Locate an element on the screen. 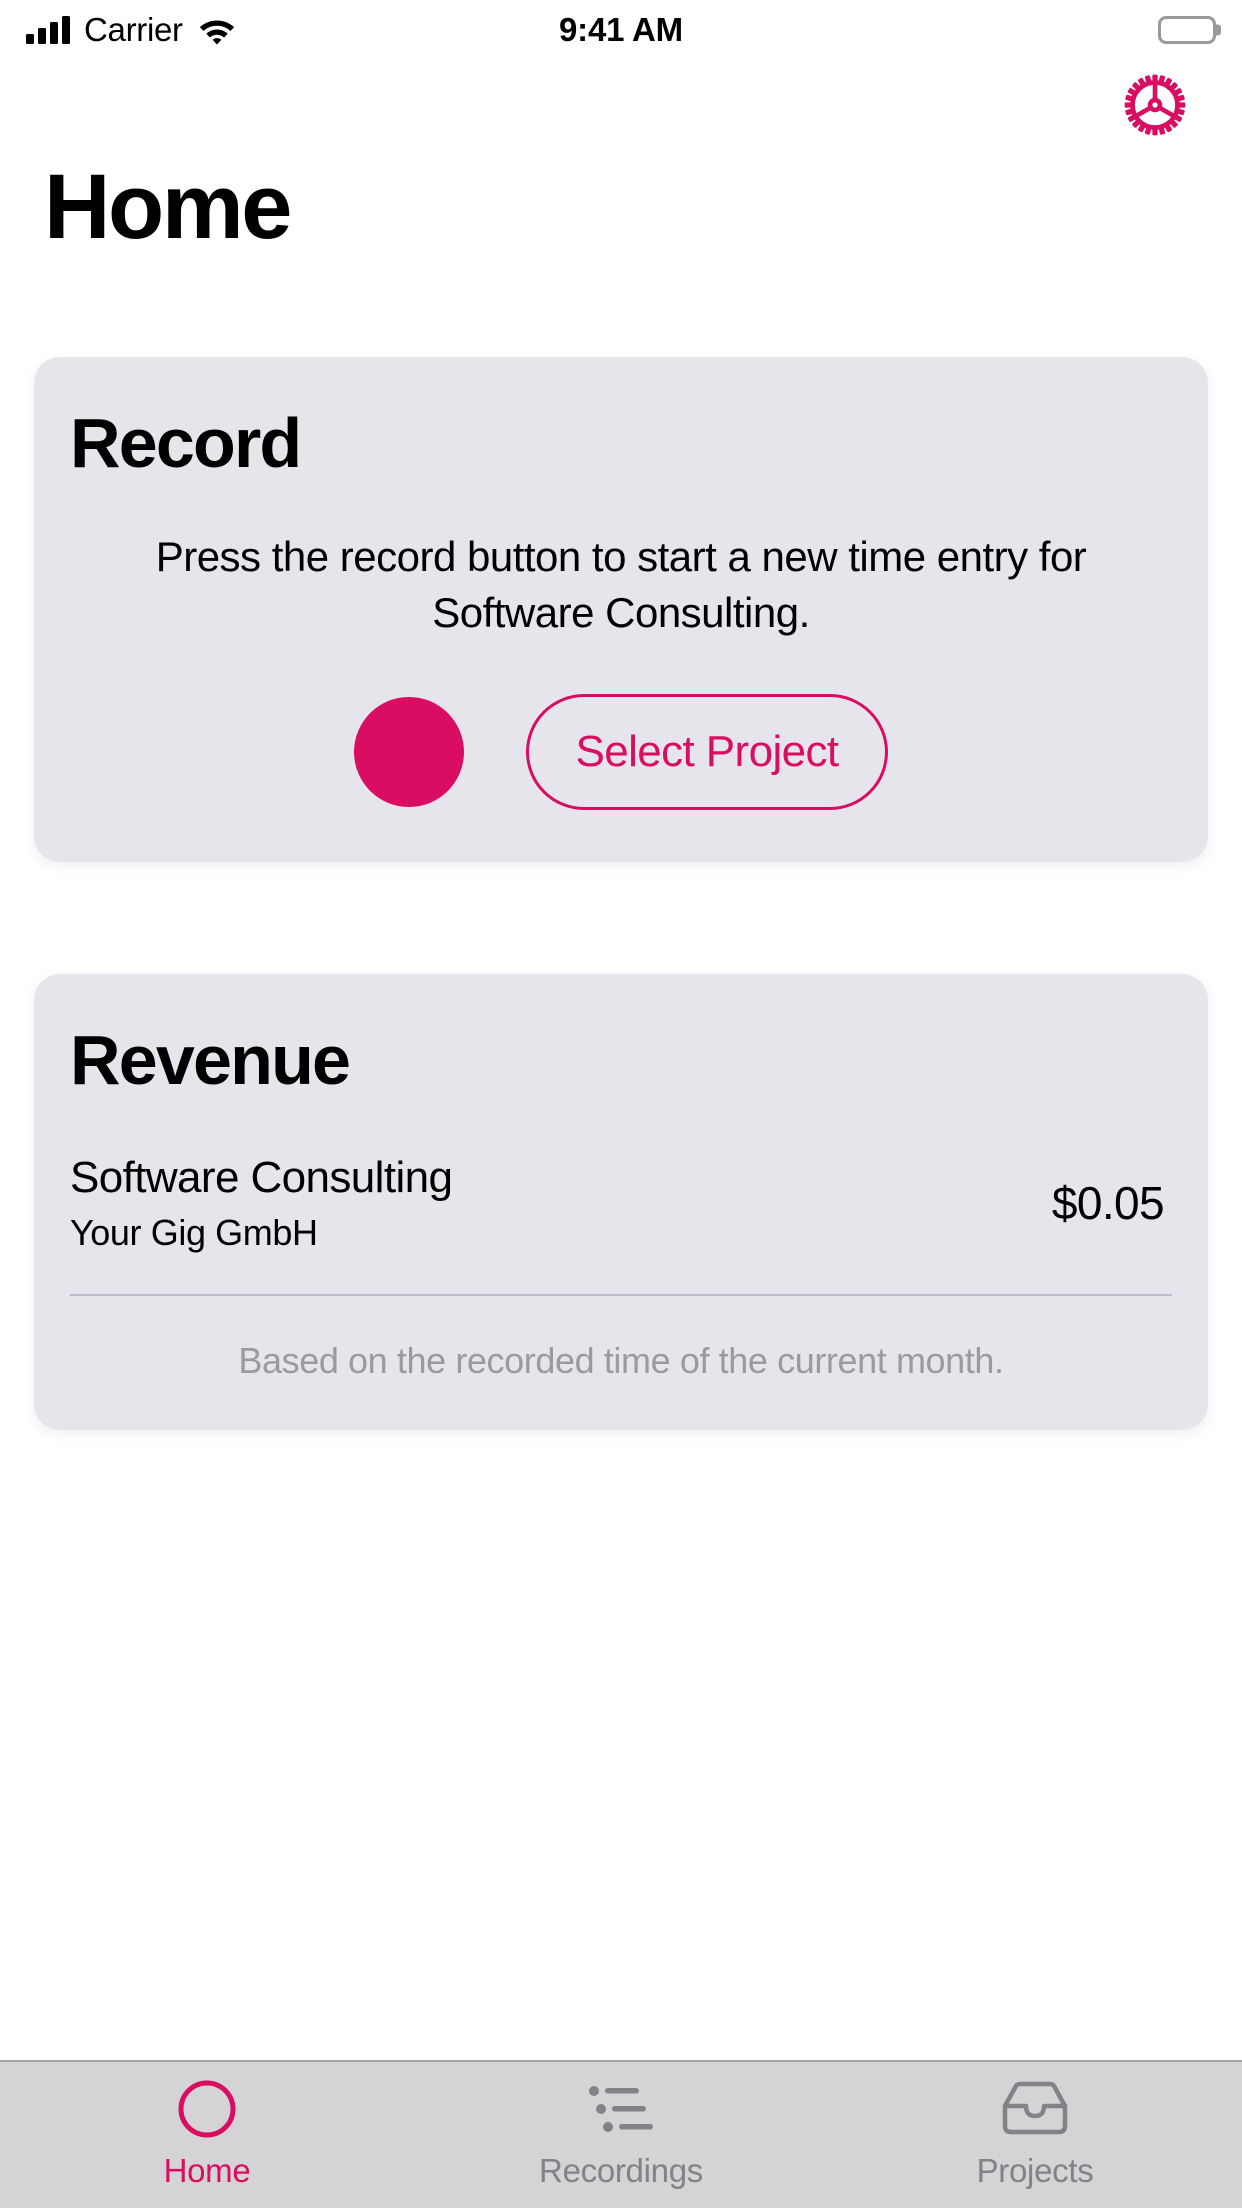 The image size is (1242, 2208). tab-home: Home is located at coordinates (207, 2132).